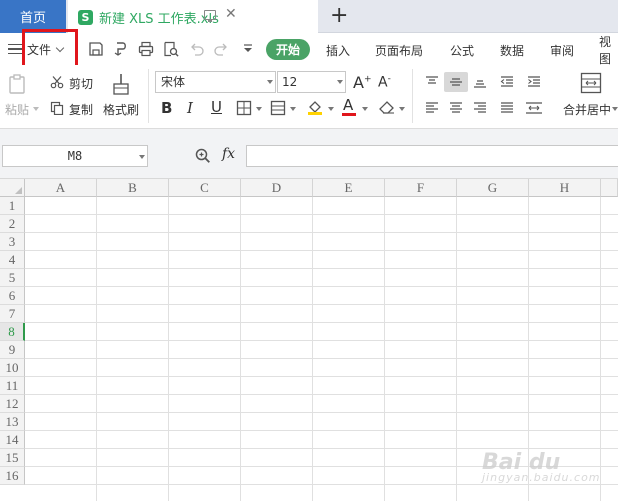 This screenshot has width=618, height=501. I want to click on decrease-indent-icon, so click(507, 82).